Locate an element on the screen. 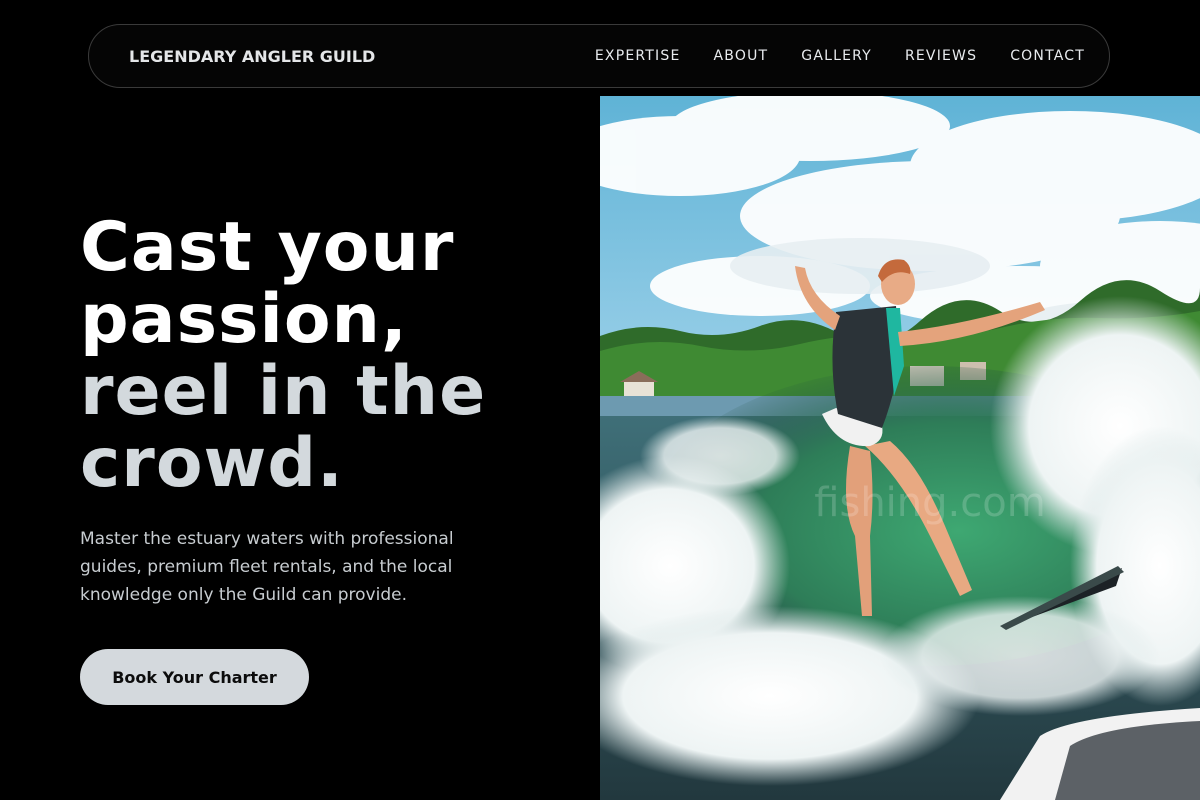  nav-link-gallery: GALLERY is located at coordinates (836, 56).